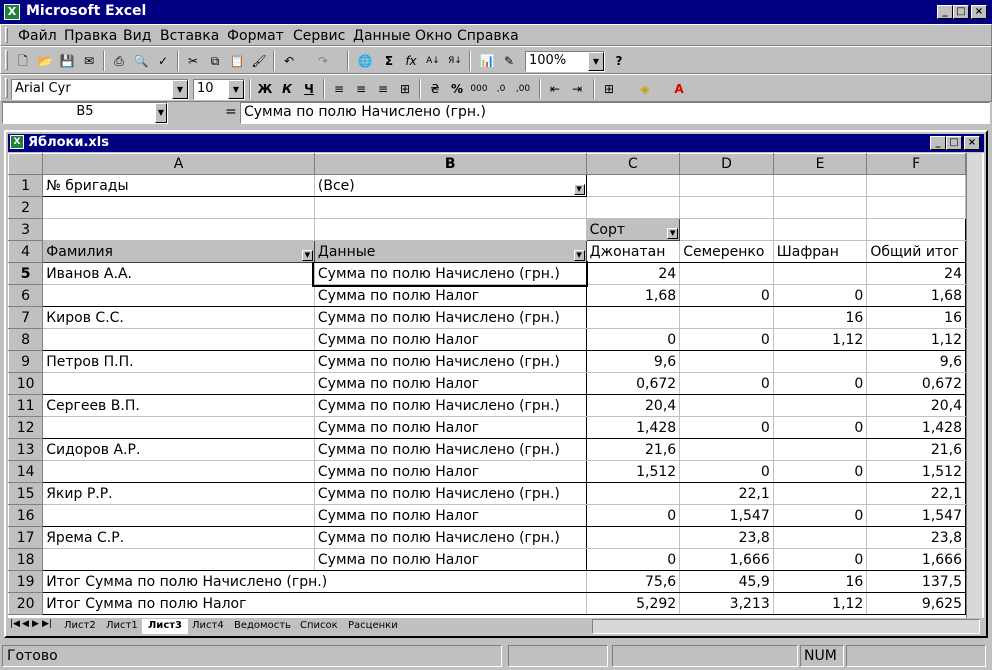  I want to click on row-header: 12, so click(26, 427).